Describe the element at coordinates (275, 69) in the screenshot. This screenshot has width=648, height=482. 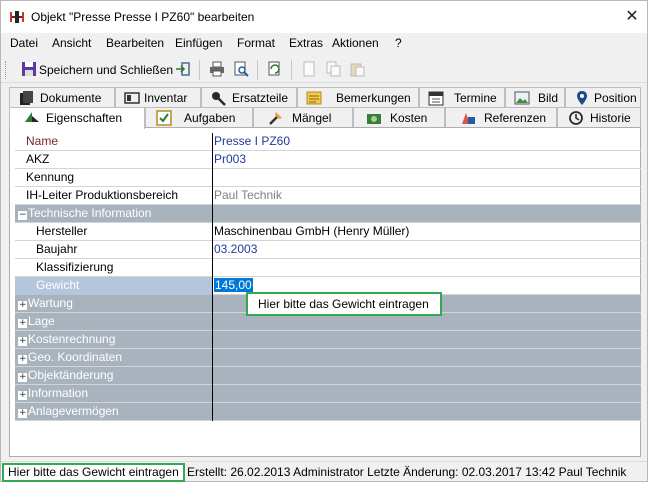
I see `refresh-document-icon` at that location.